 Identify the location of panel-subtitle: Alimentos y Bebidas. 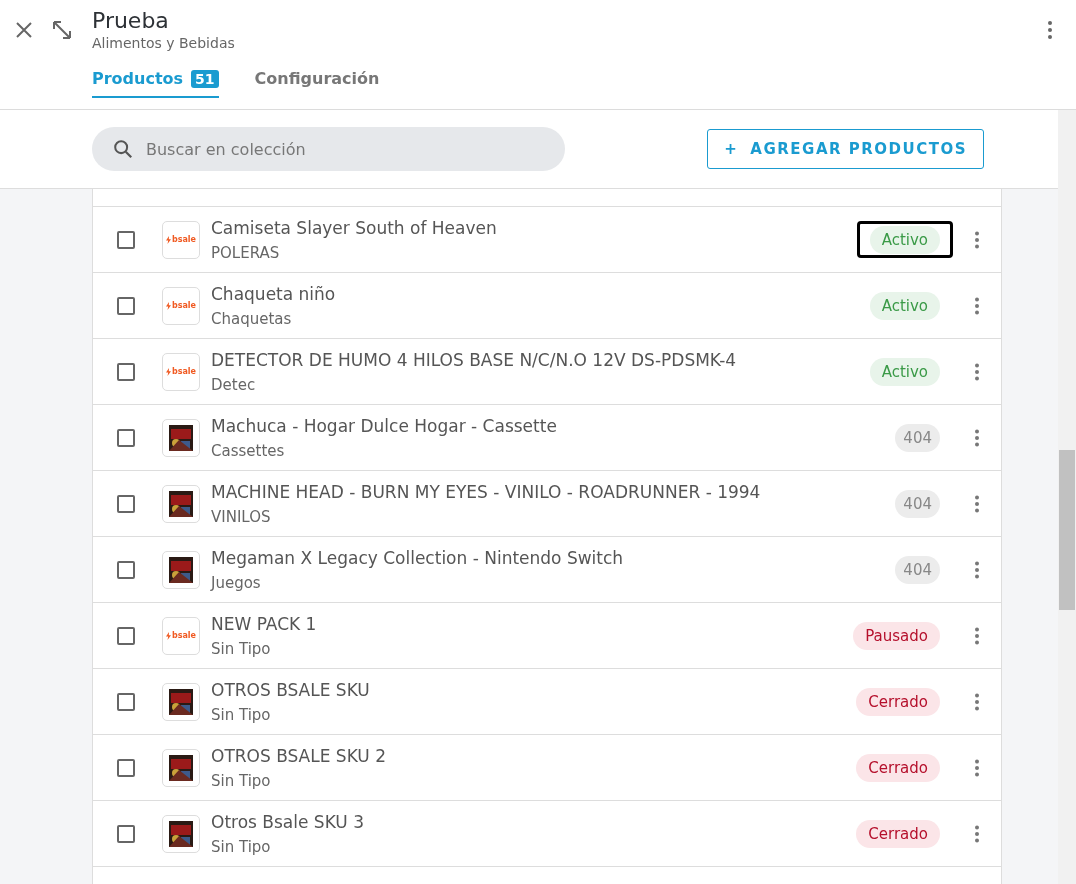
(164, 43).